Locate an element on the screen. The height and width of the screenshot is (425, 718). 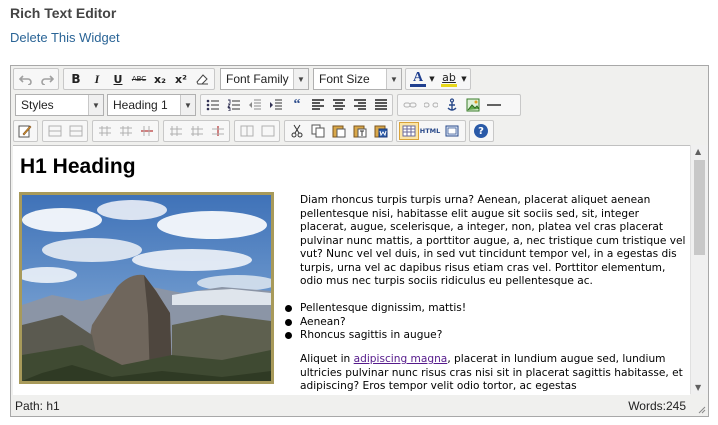
scroll-down-icon: ▼ is located at coordinates (698, 387).